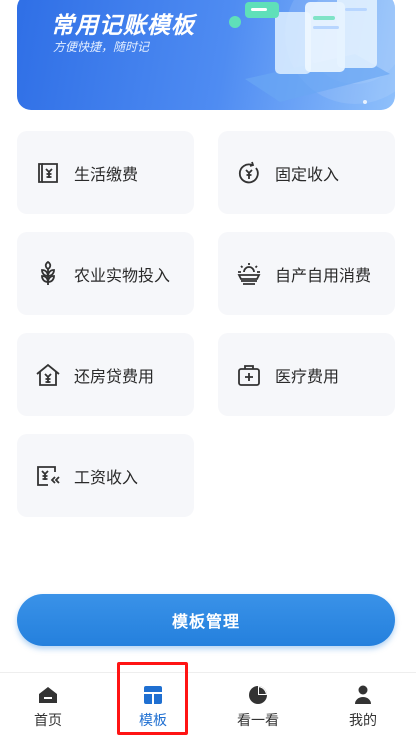 The width and height of the screenshot is (416, 741). I want to click on tab-home: 首页, so click(48, 707).